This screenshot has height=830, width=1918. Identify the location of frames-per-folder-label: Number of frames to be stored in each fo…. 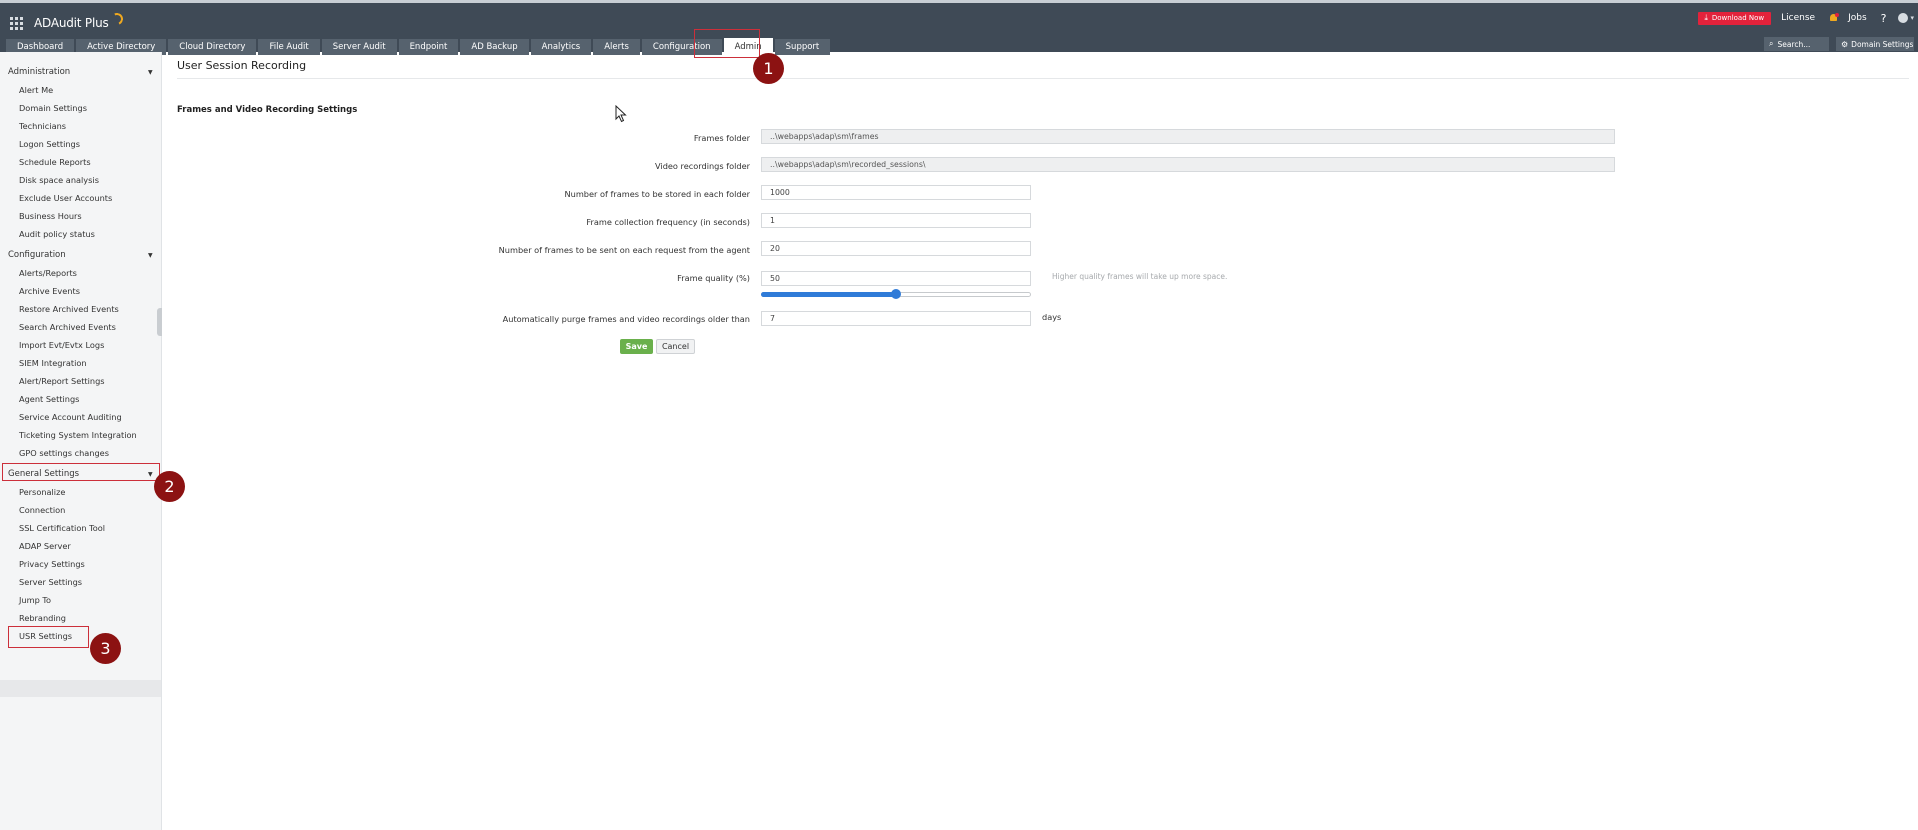
(657, 194).